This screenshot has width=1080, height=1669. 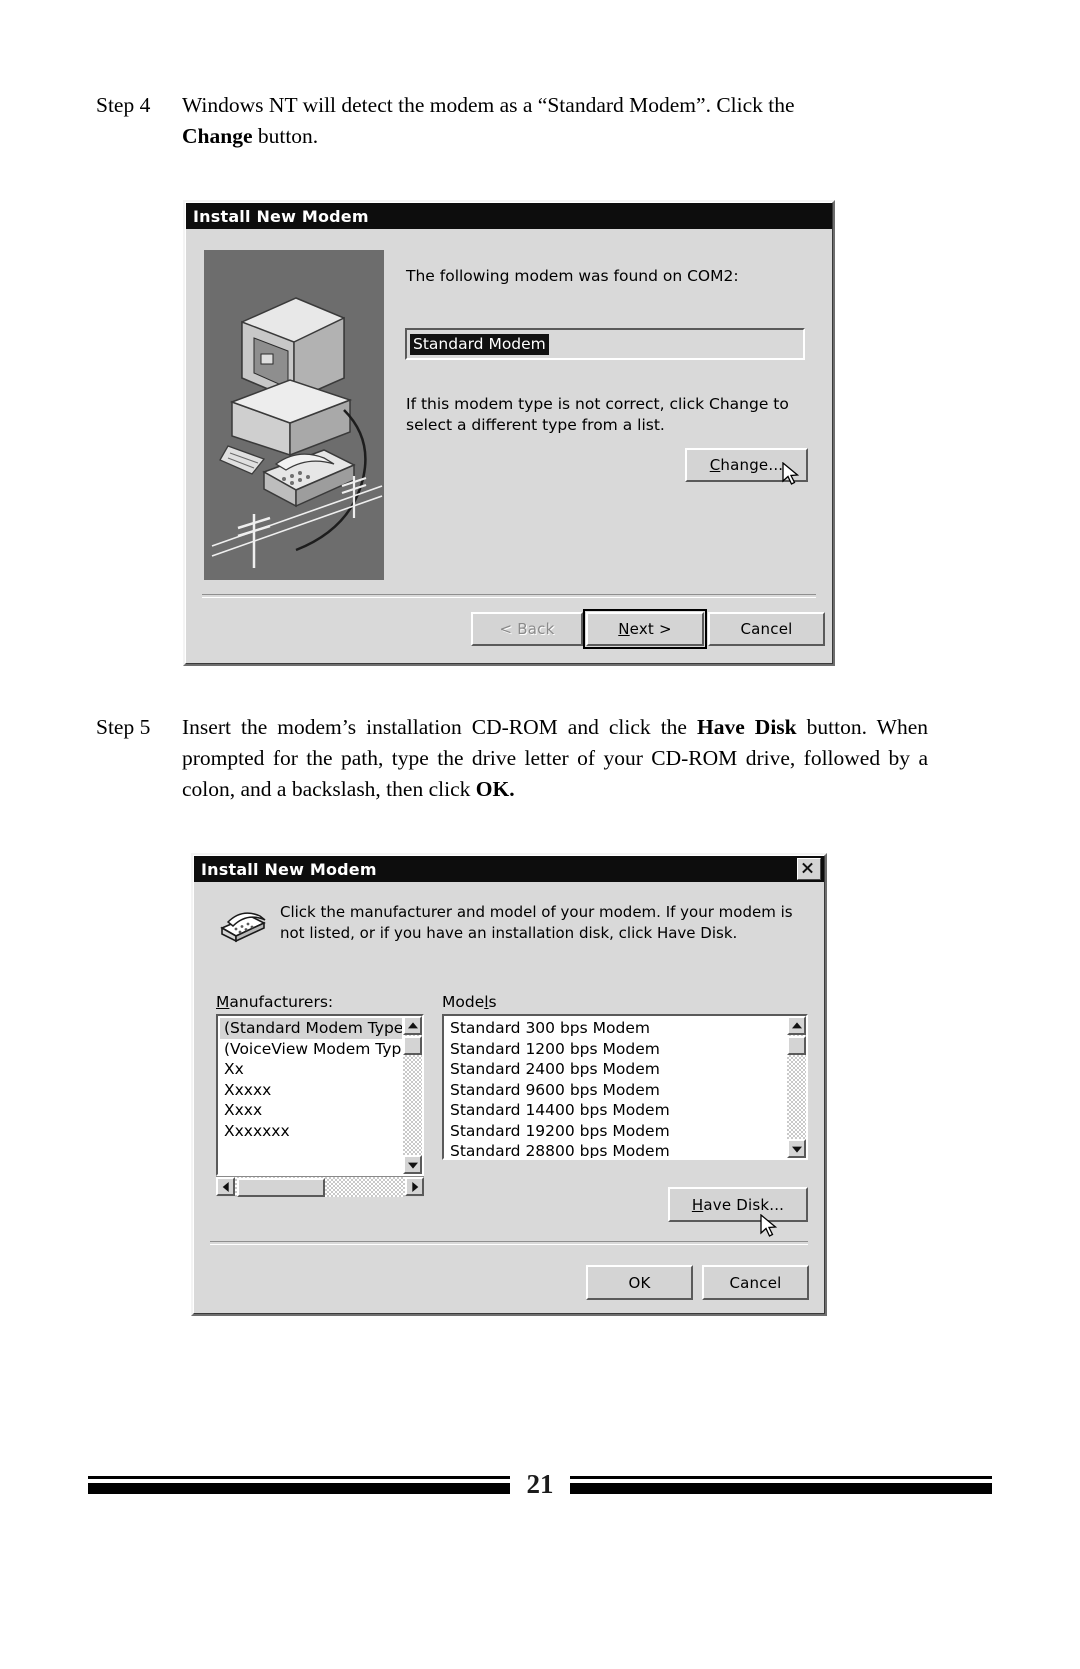 I want to click on ok-button: OK, so click(x=639, y=1282).